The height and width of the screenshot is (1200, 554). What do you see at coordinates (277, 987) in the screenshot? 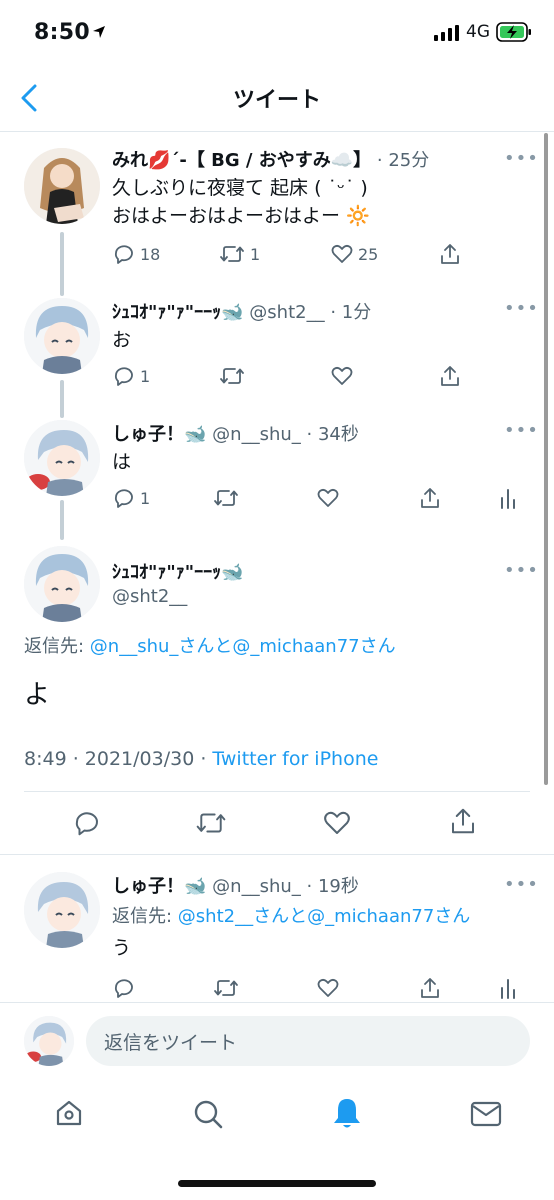
I see `last-tweet-actions` at bounding box center [277, 987].